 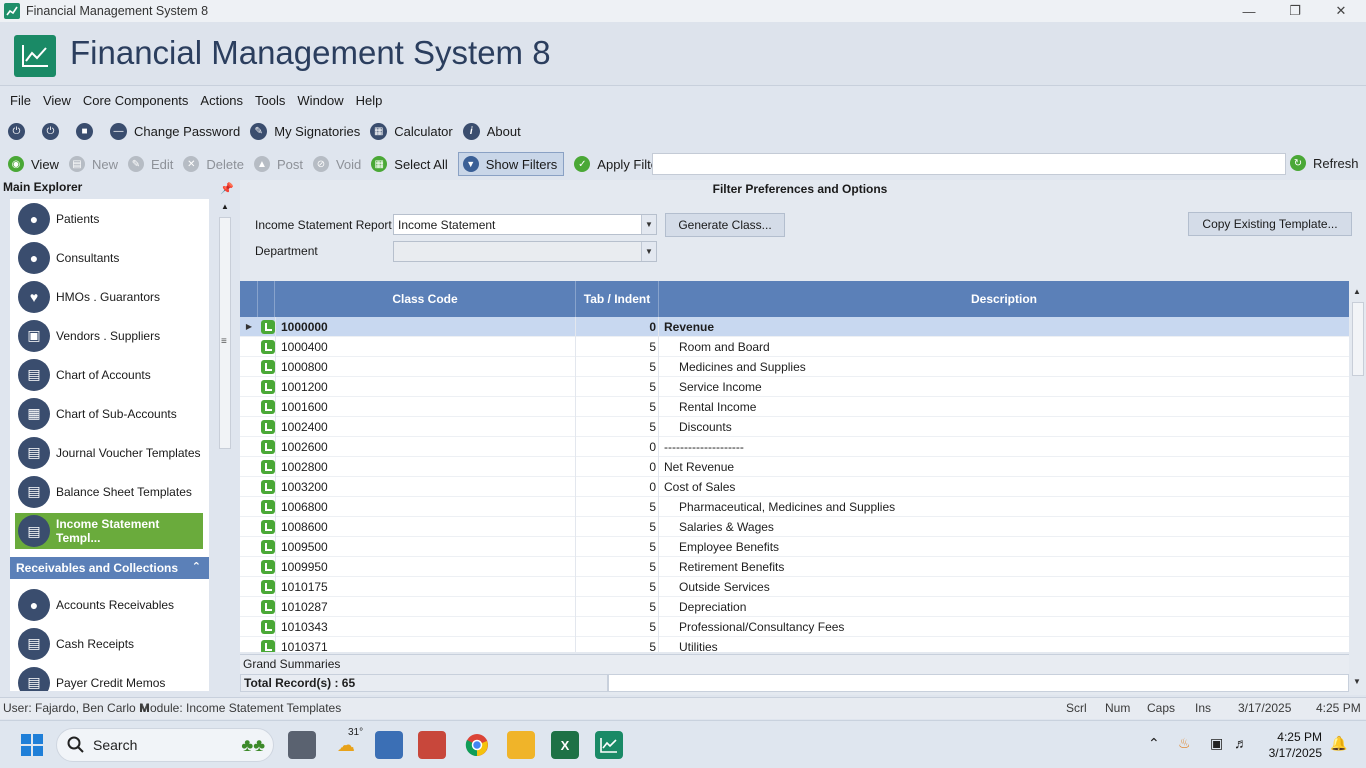 What do you see at coordinates (88, 131) in the screenshot?
I see `lock-button: ■` at bounding box center [88, 131].